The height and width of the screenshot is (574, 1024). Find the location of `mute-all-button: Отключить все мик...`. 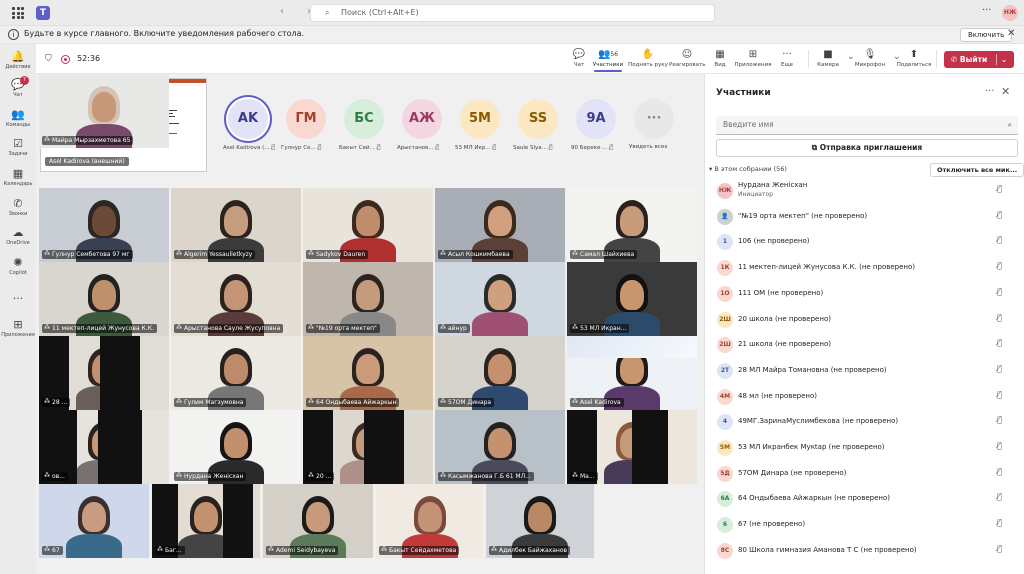

mute-all-button: Отключить все мик... is located at coordinates (977, 170).